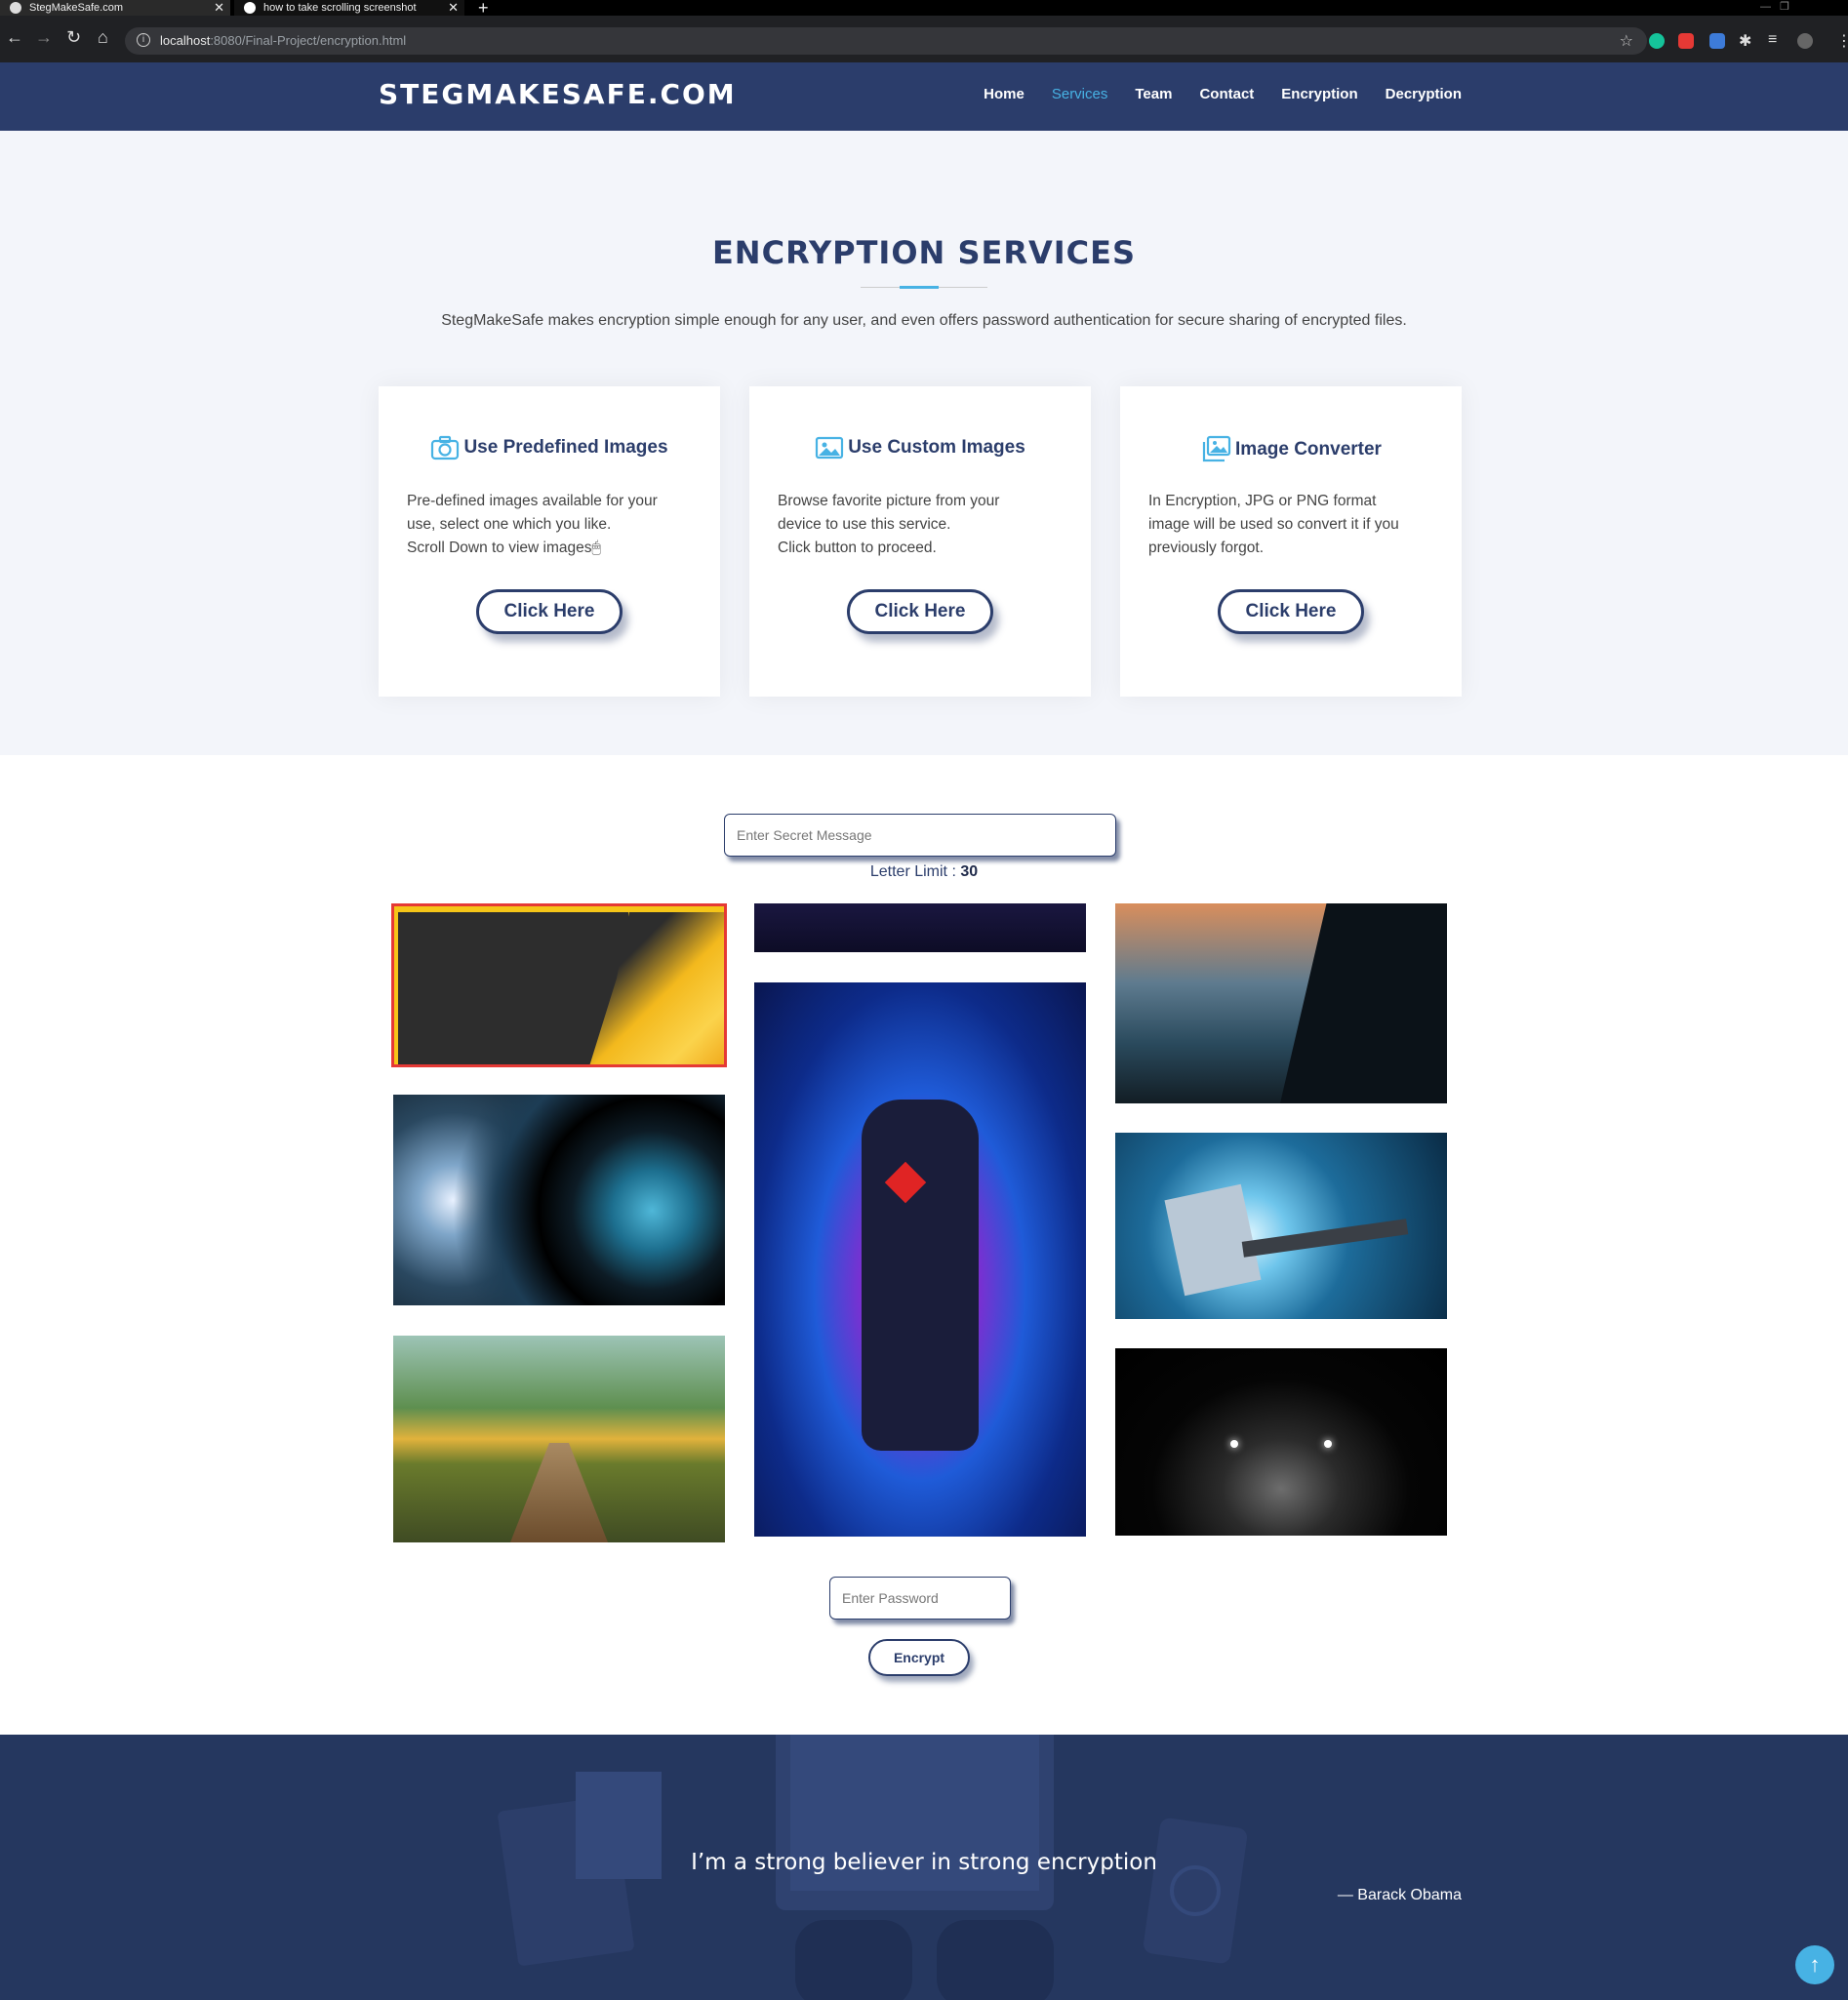  What do you see at coordinates (550, 447) in the screenshot?
I see `card-title: Use Predefined Images` at bounding box center [550, 447].